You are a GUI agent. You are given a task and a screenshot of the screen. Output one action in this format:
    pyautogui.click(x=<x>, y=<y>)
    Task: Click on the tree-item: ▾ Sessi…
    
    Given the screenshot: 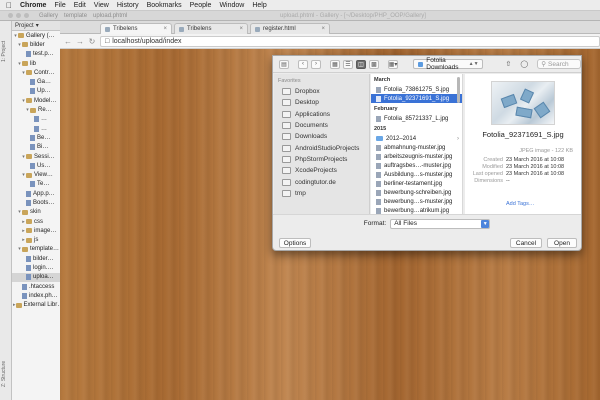 What is the action you would take?
    pyautogui.click(x=36, y=156)
    